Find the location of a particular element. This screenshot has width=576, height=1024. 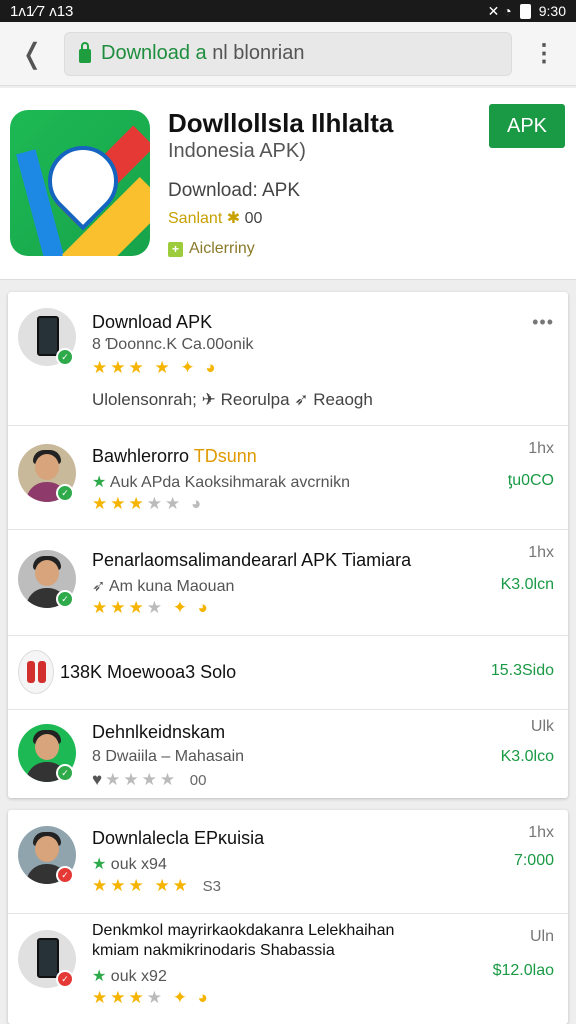

item-subtitle: ★ Auk APda Kaoksihmarak avcrnikn is located at coordinates (221, 482).